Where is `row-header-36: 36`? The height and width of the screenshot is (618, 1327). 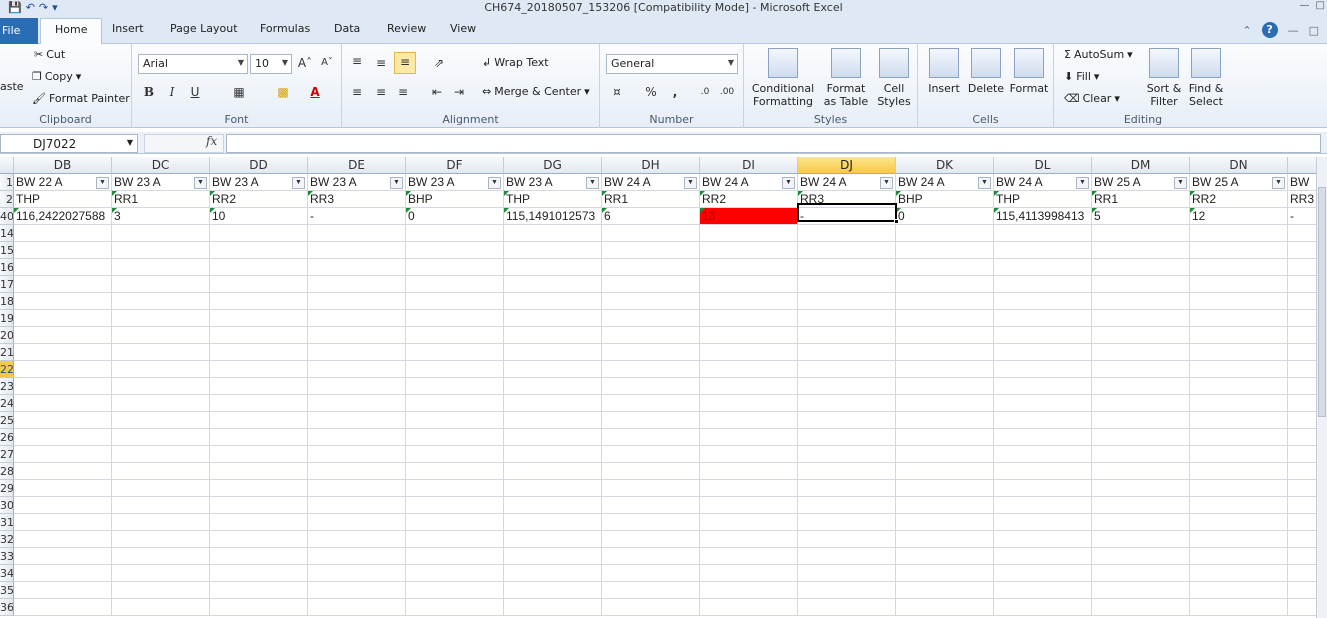 row-header-36: 36 is located at coordinates (7, 607).